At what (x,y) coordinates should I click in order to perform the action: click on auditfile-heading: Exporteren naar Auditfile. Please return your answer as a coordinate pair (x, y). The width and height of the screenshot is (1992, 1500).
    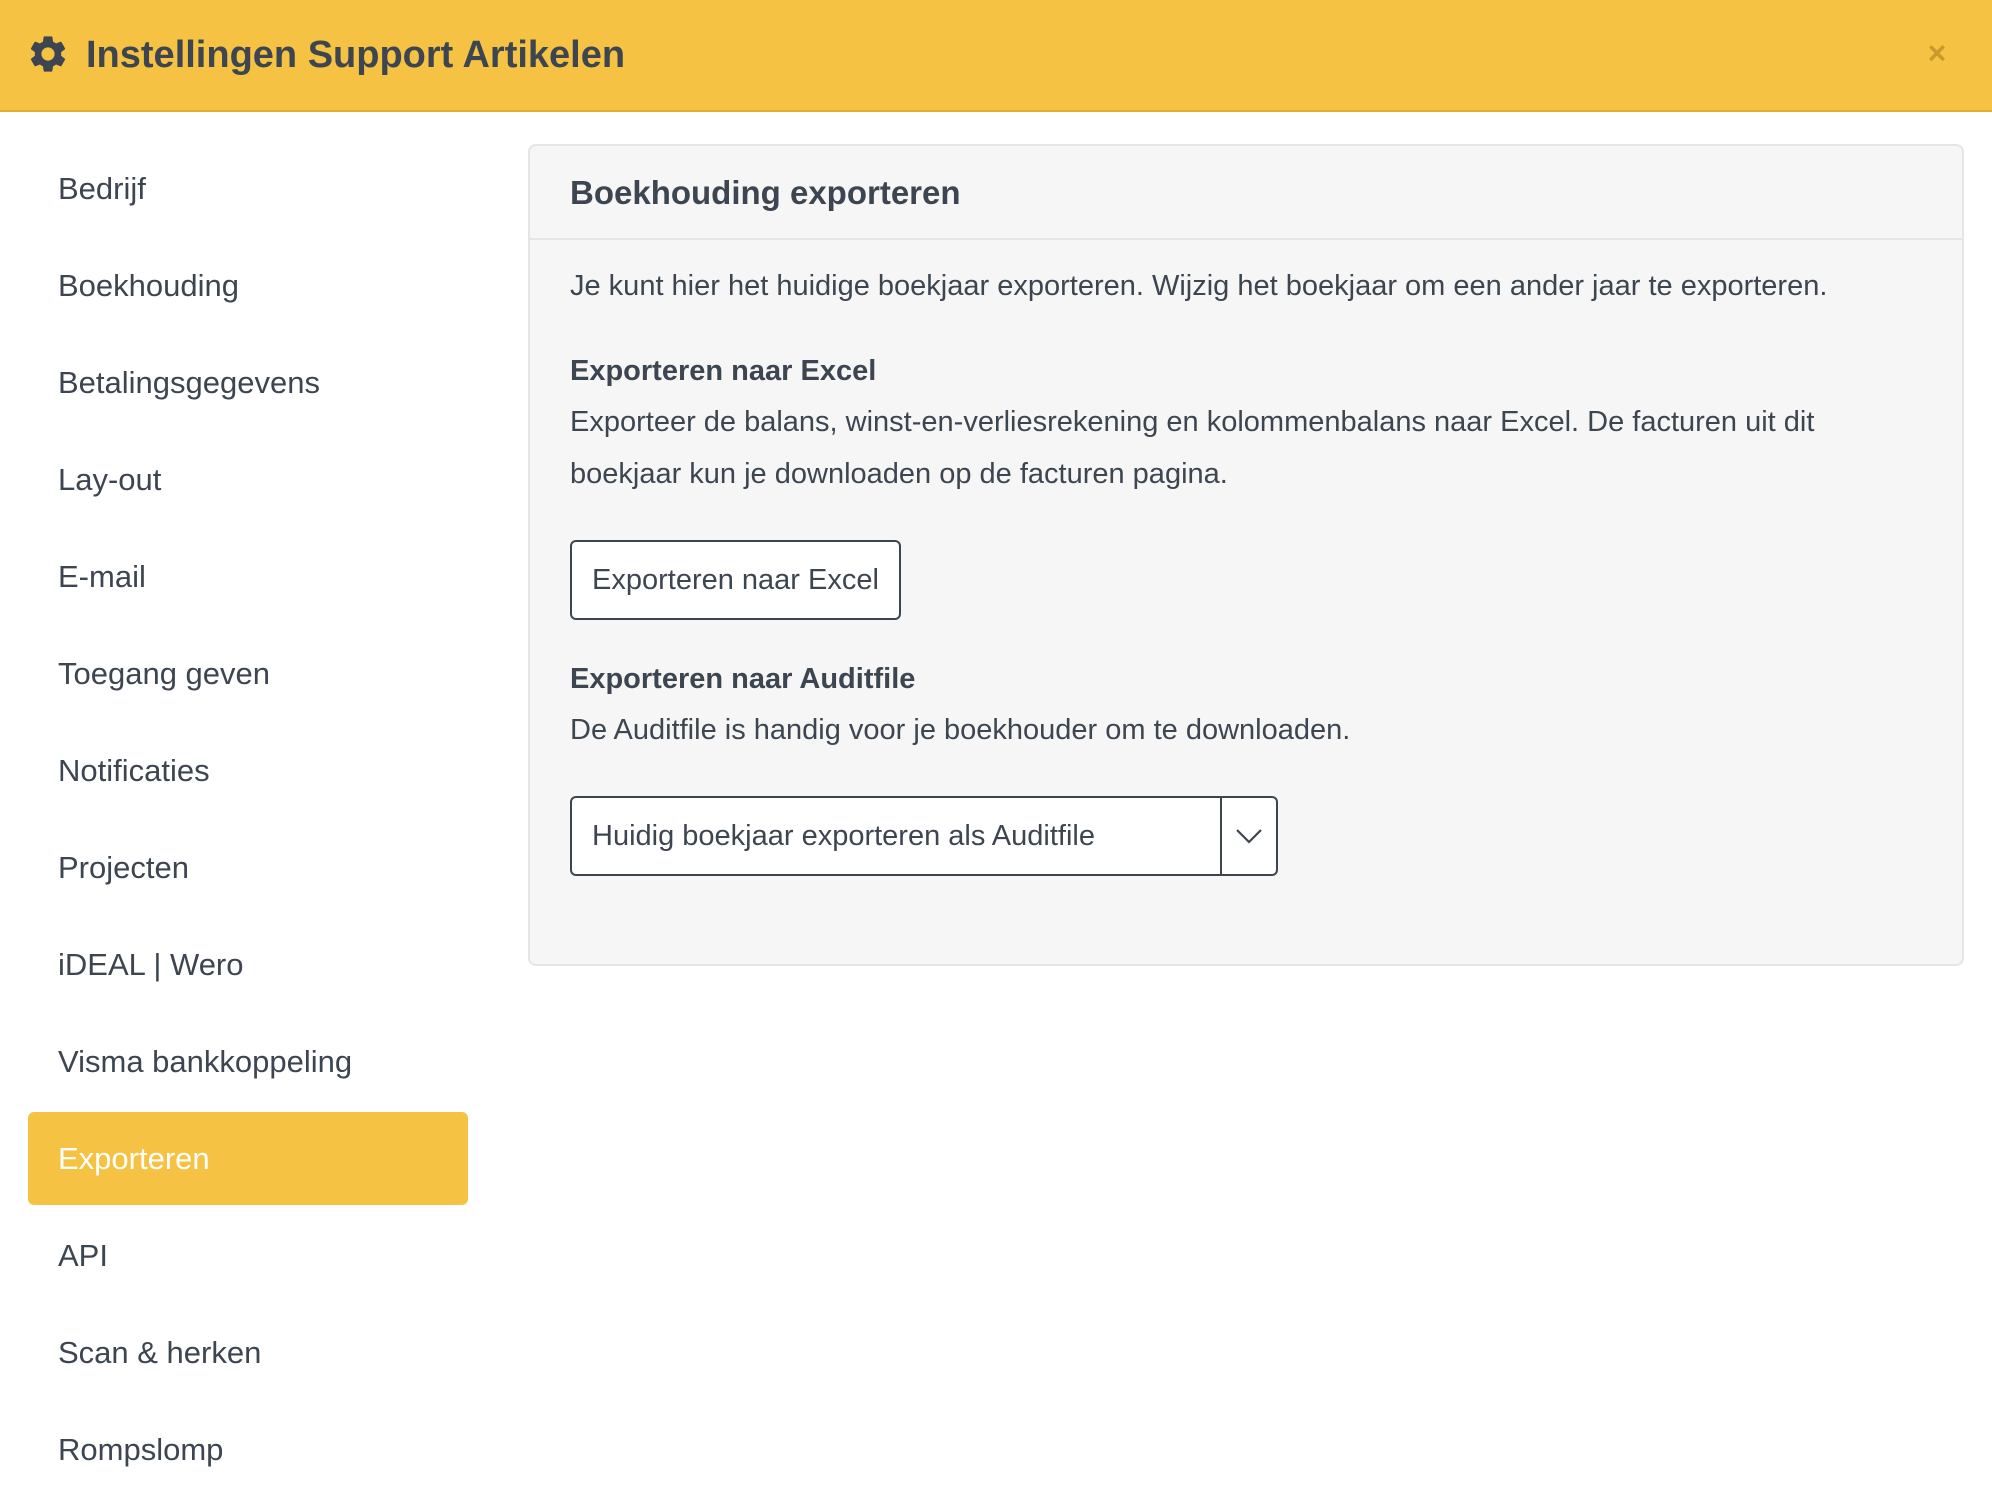
    Looking at the image, I should click on (743, 679).